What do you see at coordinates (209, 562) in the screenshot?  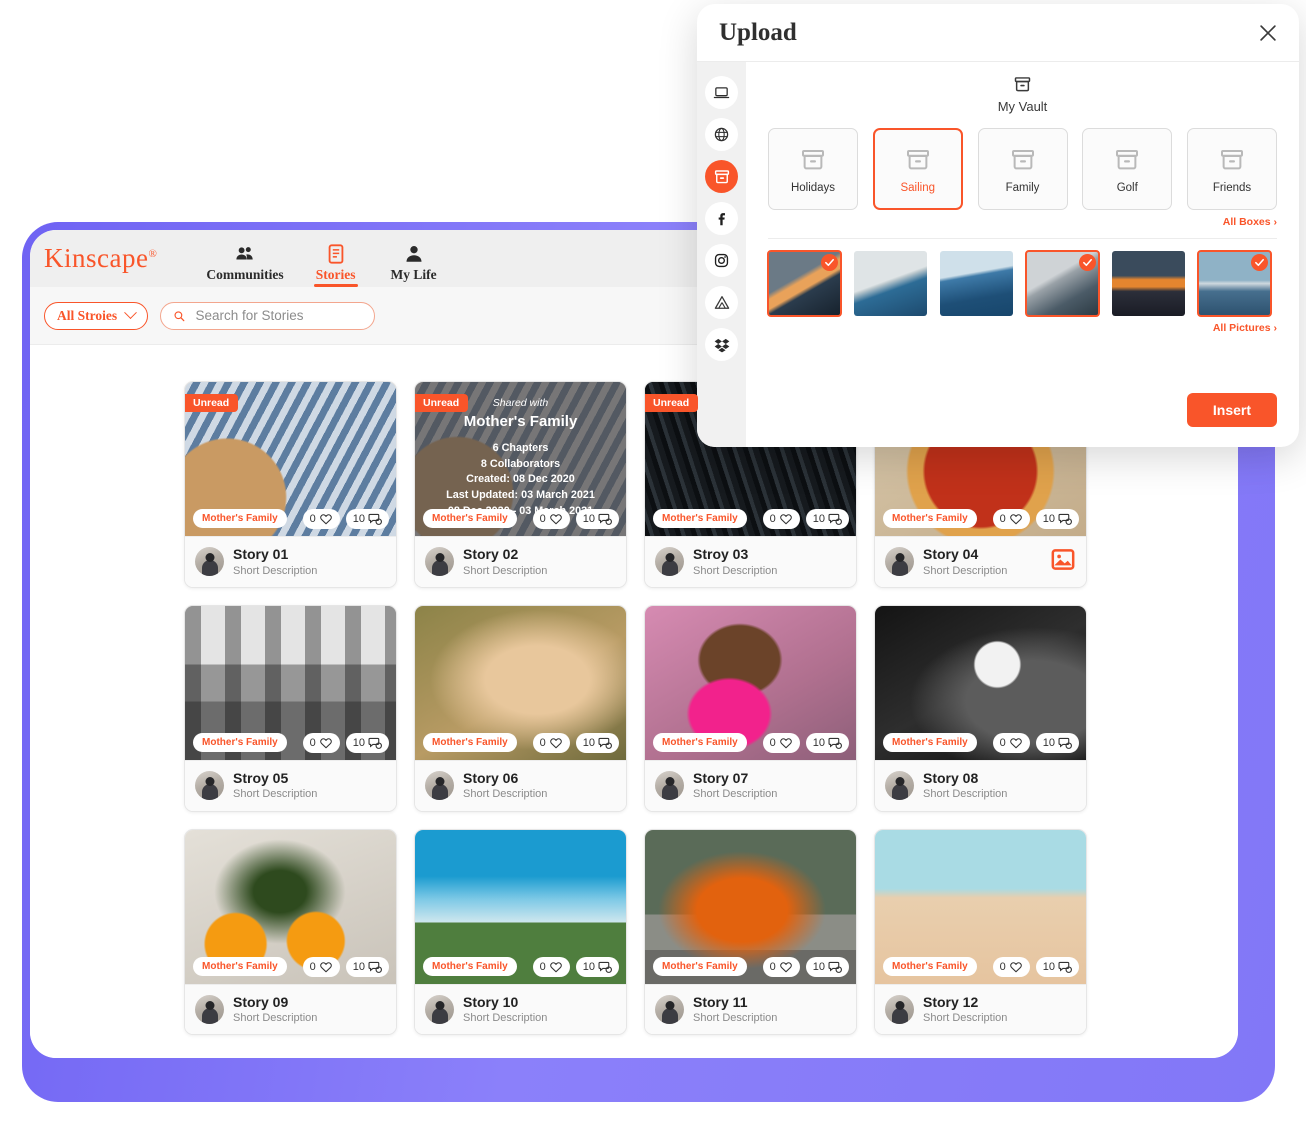 I see `avatar` at bounding box center [209, 562].